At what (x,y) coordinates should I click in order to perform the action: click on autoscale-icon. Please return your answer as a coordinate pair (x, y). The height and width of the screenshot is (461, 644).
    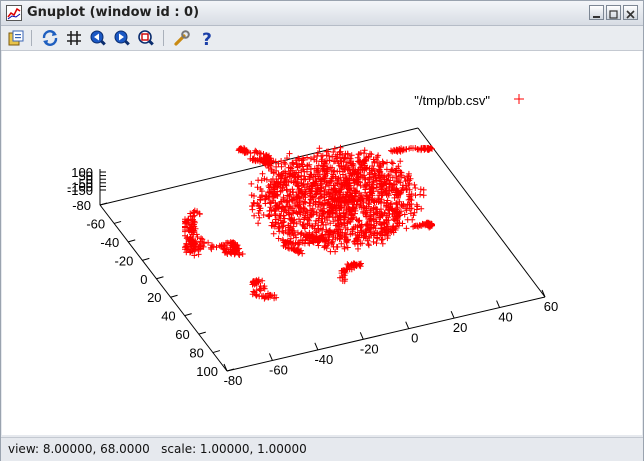
    Looking at the image, I should click on (146, 38).